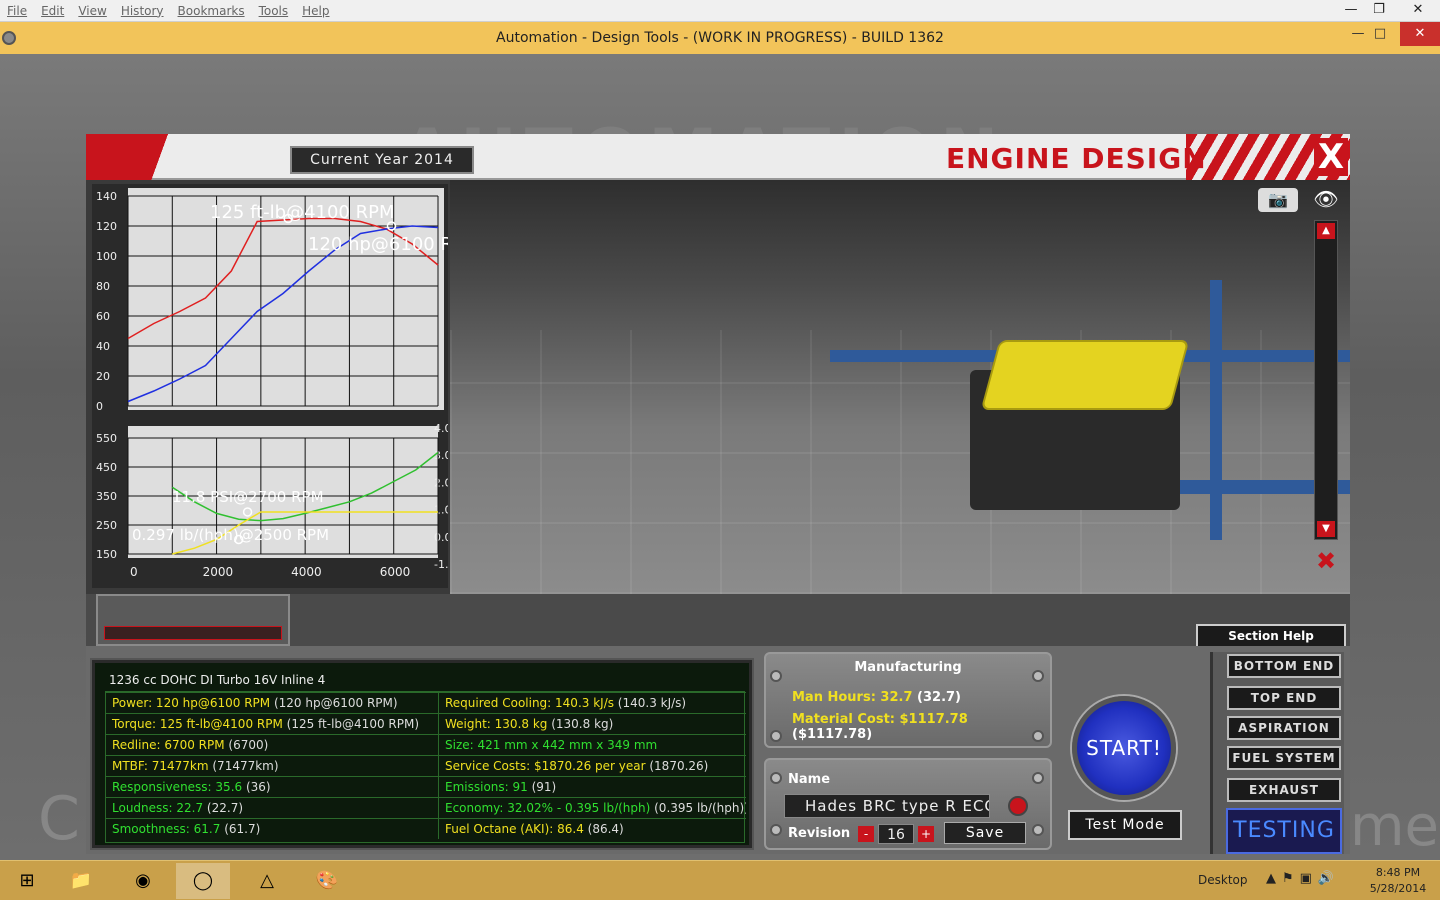 The height and width of the screenshot is (900, 1440). I want to click on close-panel-button: X, so click(1331, 157).